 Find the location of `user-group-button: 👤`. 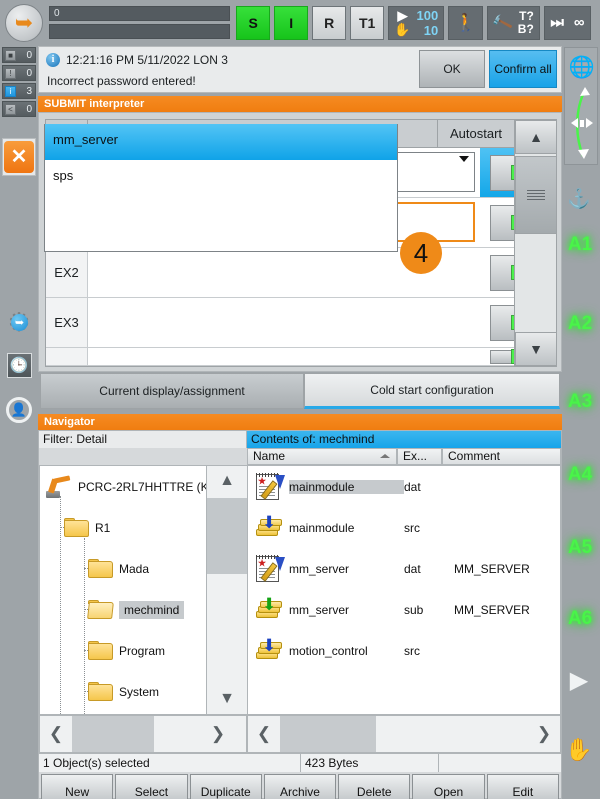

user-group-button: 👤 is located at coordinates (19, 410).